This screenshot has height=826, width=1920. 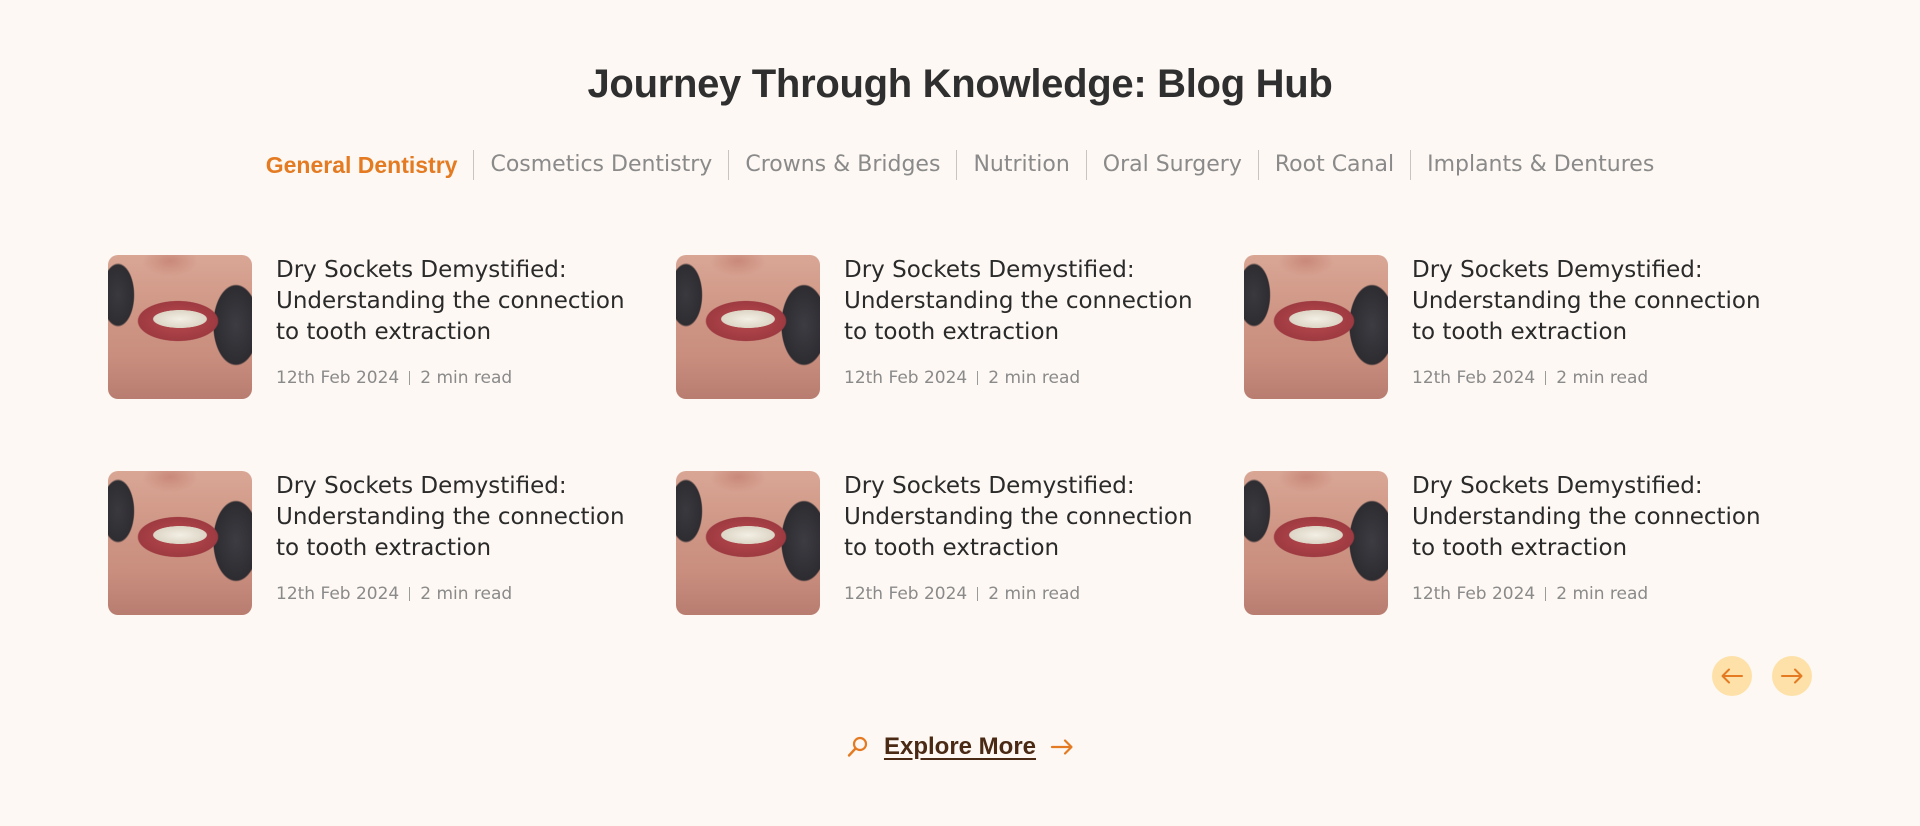 I want to click on arrow-left-icon, so click(x=1732, y=676).